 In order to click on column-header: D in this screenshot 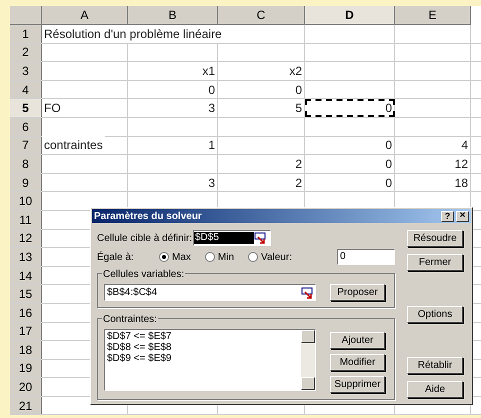, I will do `click(350, 15)`.